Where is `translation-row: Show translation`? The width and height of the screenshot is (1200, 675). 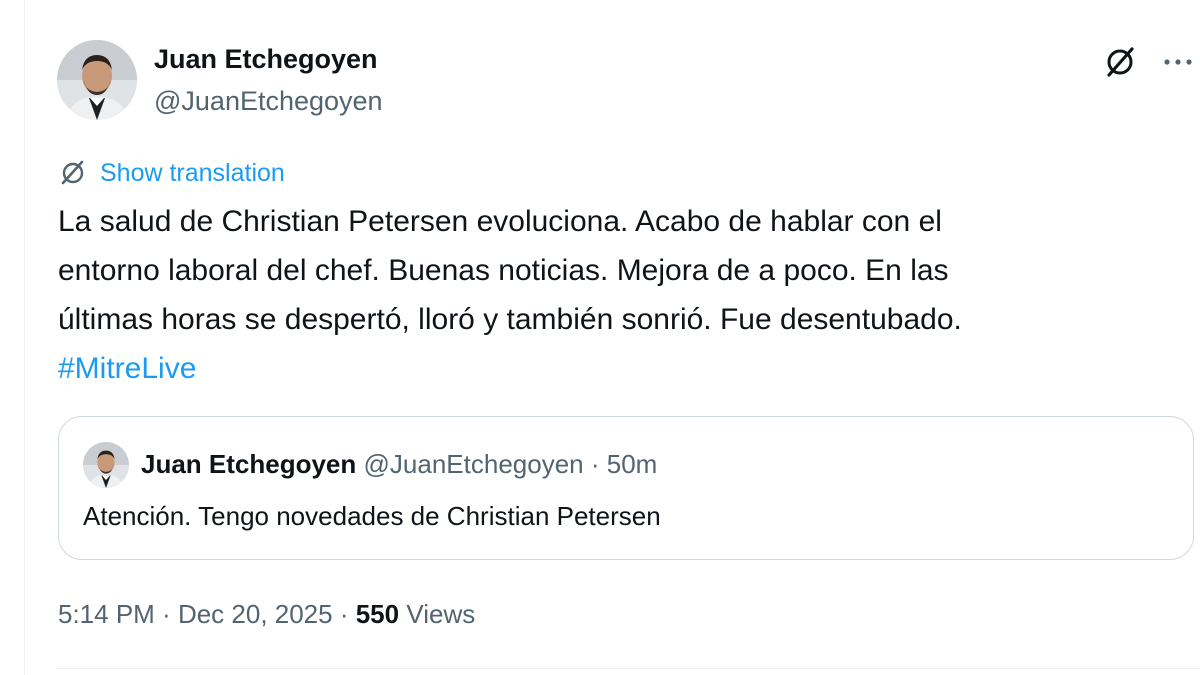 translation-row: Show translation is located at coordinates (171, 173).